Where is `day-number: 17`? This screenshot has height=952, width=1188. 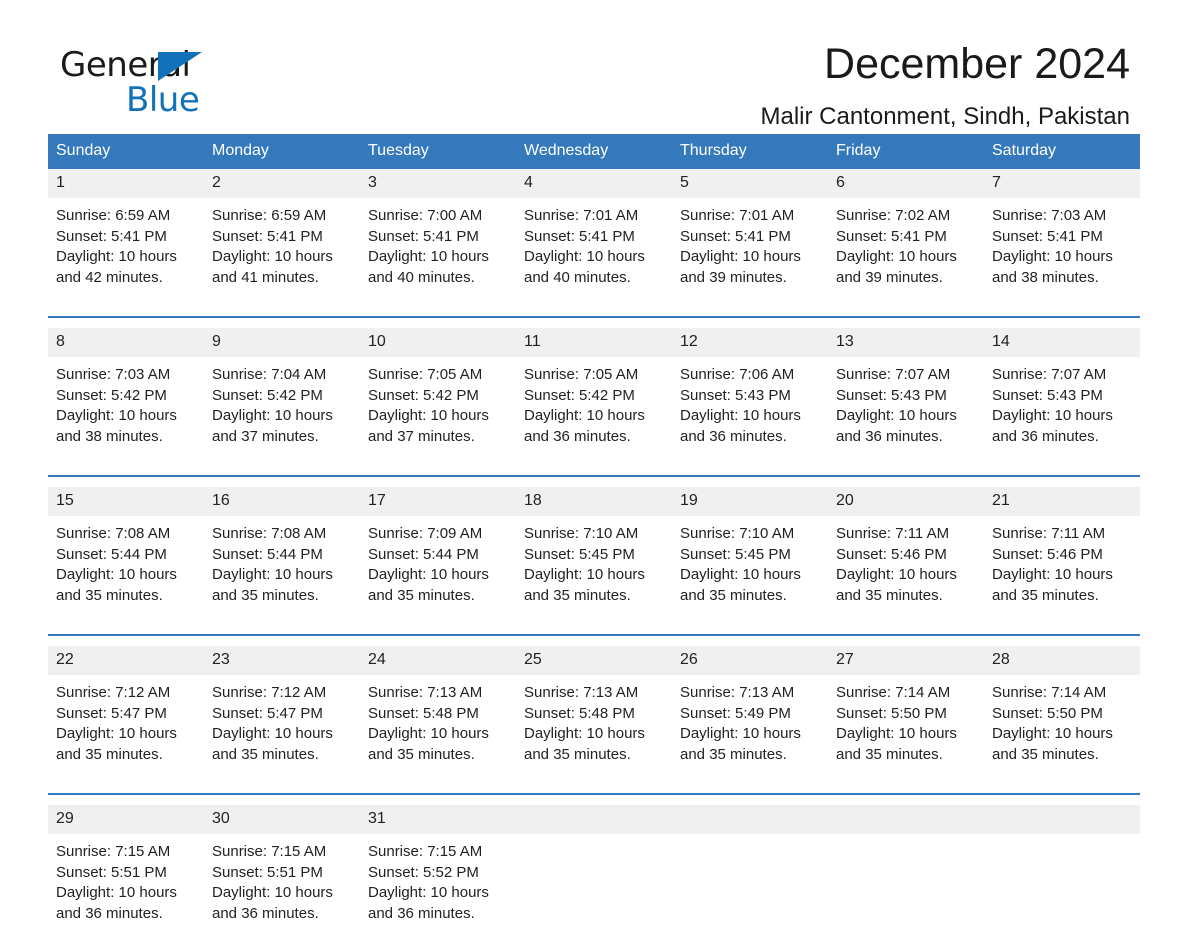 day-number: 17 is located at coordinates (438, 501).